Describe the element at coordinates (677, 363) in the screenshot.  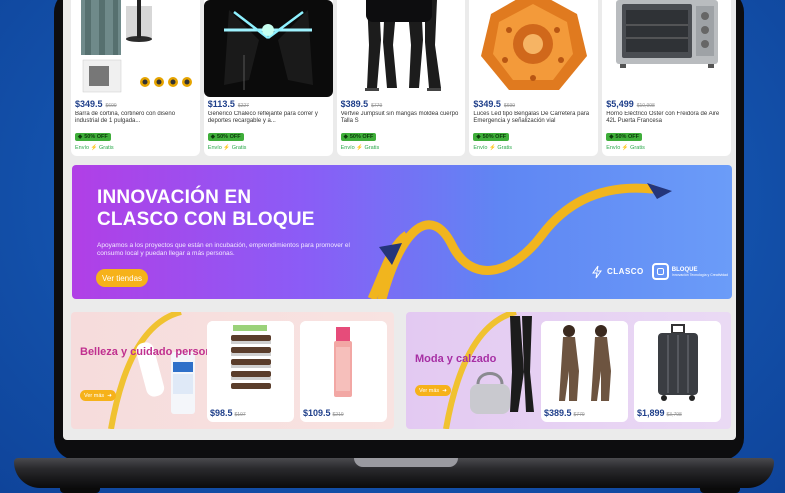
I see `product-image-suitcase` at that location.